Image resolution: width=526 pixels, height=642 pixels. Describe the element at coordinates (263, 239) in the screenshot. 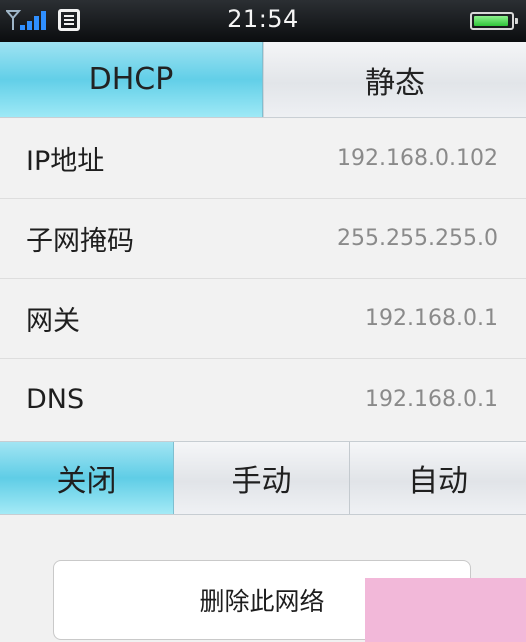

I see `subnet-mask-row: 子网掩码 255.255.255.0` at that location.